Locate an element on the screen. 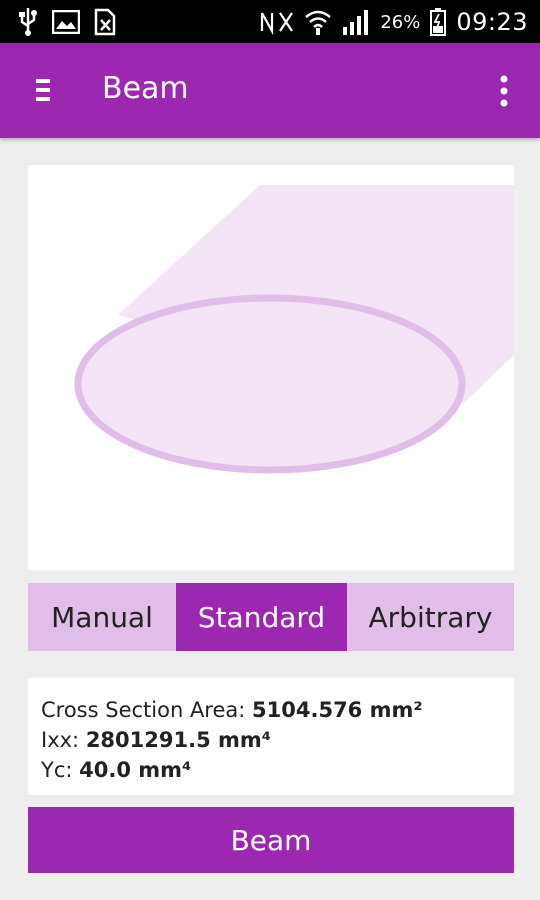 The width and height of the screenshot is (540, 900). ixx-row: Ixx: 2801291.5 mm⁴ is located at coordinates (277, 740).